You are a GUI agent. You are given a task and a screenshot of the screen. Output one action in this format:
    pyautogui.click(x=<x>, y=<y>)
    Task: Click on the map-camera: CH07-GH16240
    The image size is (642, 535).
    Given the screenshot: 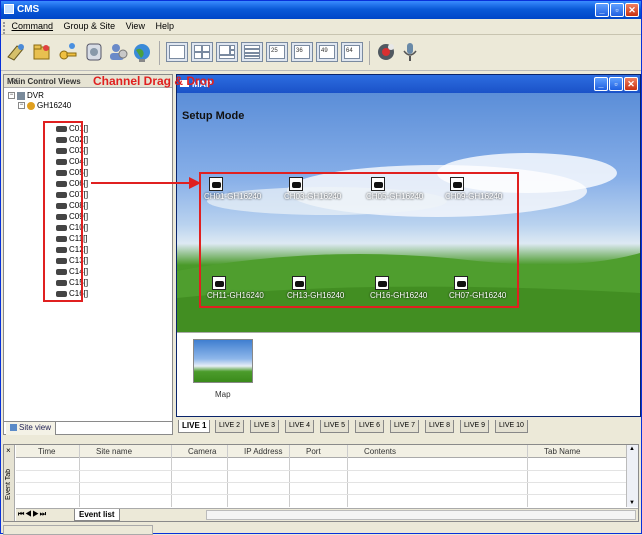 What is the action you would take?
    pyautogui.click(x=484, y=288)
    